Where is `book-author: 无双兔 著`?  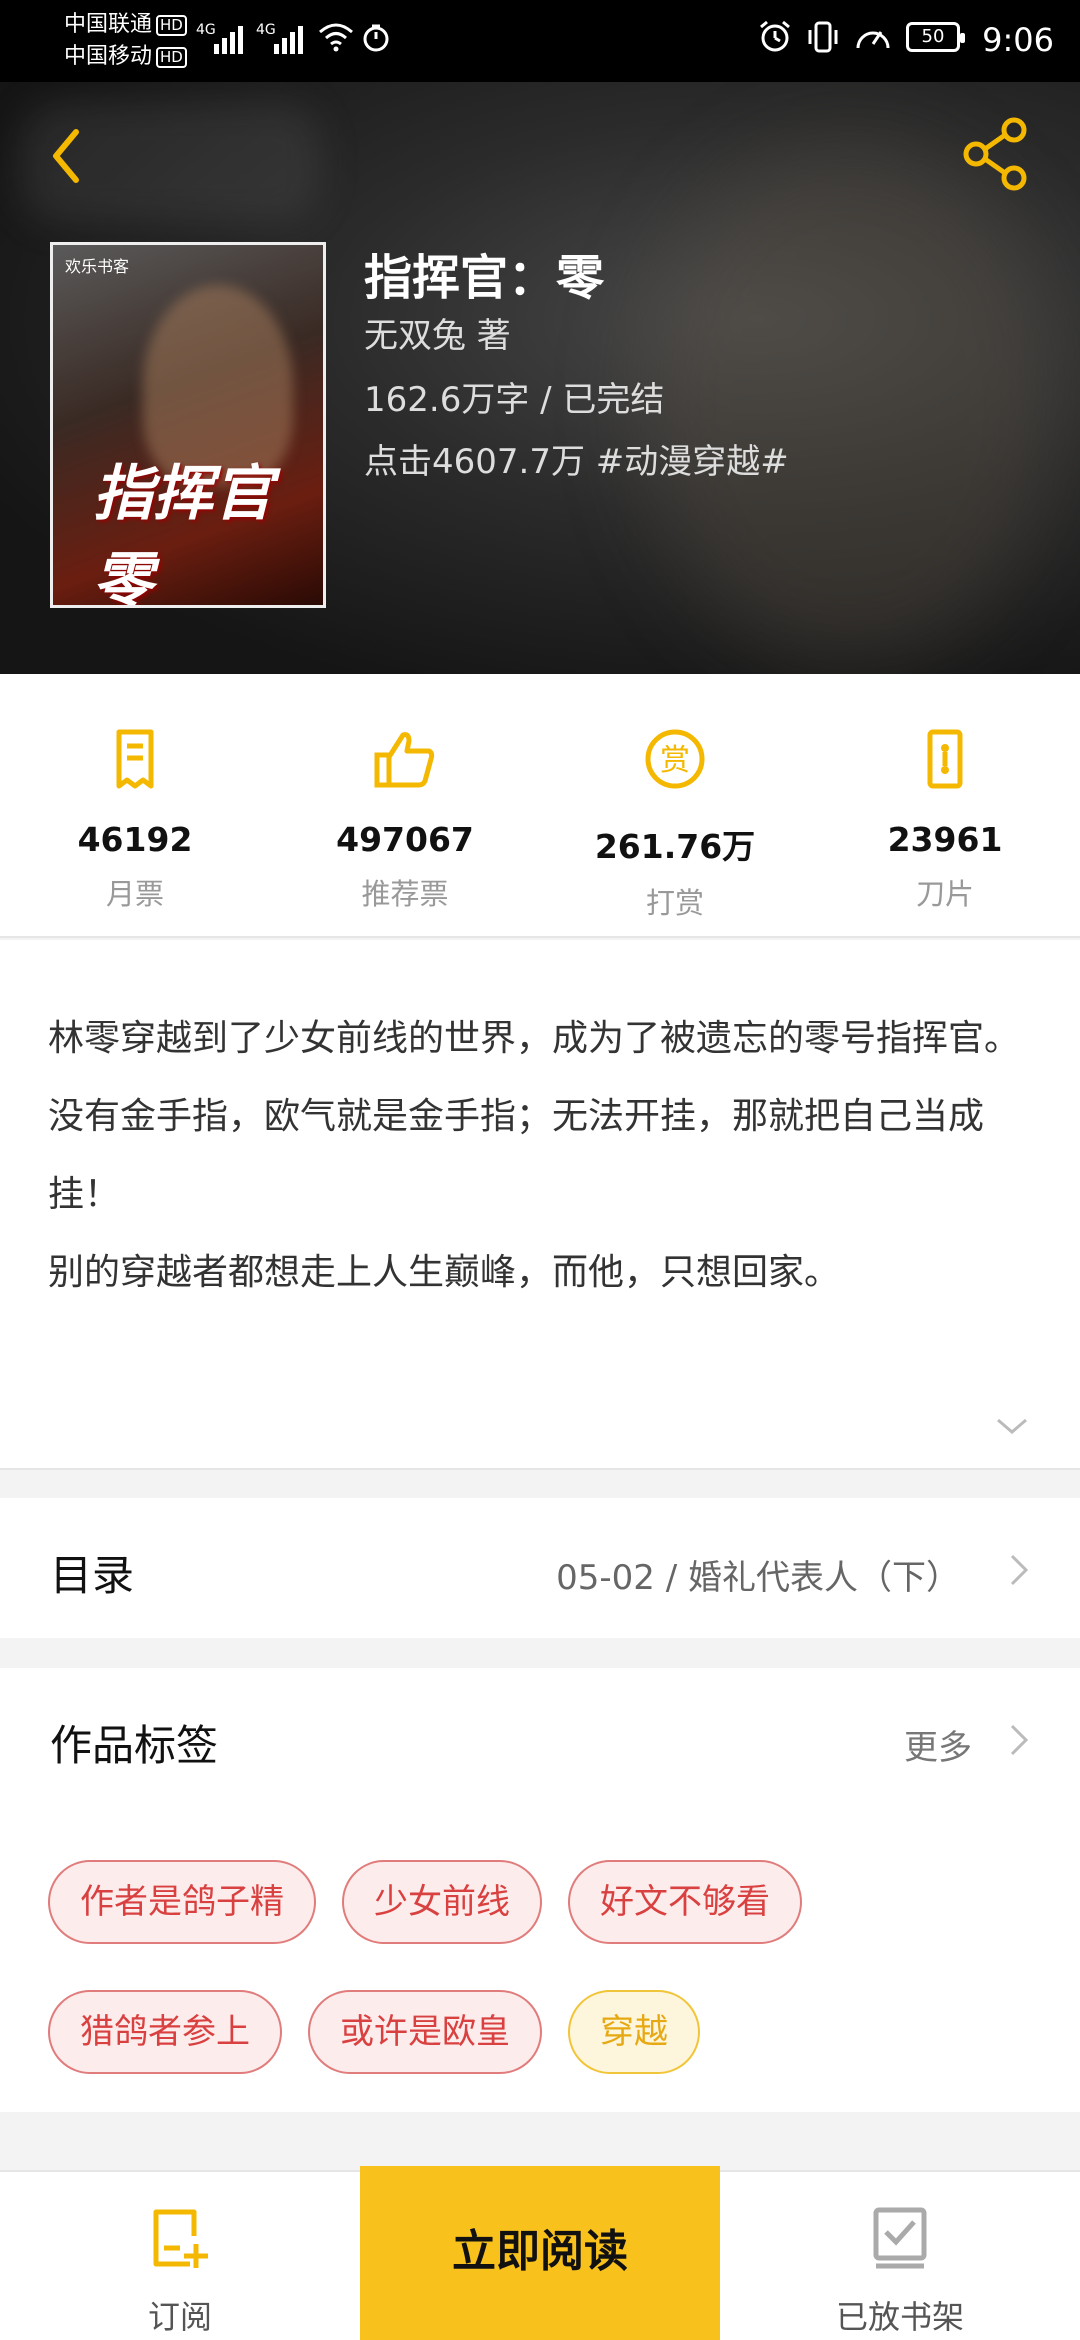
book-author: 无双兔 著 is located at coordinates (437, 336).